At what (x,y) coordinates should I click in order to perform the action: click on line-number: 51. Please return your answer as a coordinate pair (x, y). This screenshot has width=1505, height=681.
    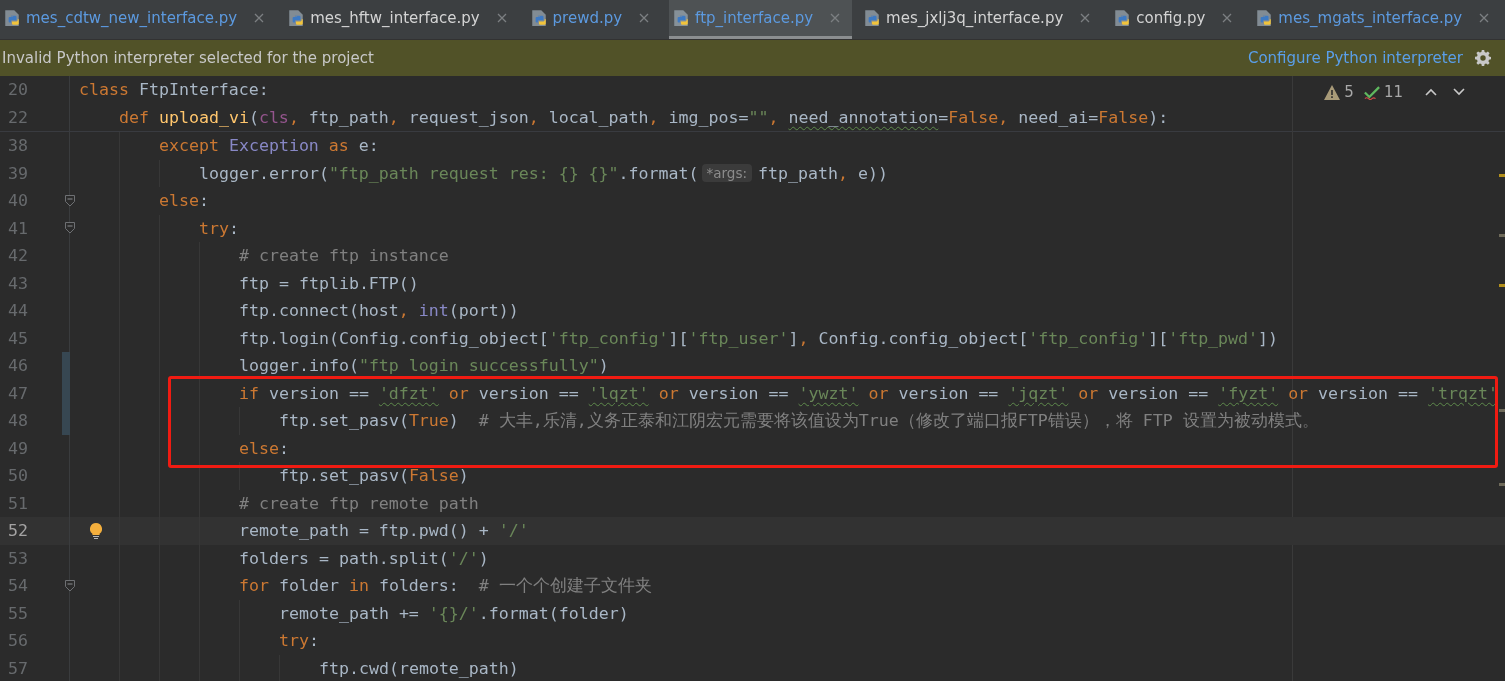
    Looking at the image, I should click on (18, 503).